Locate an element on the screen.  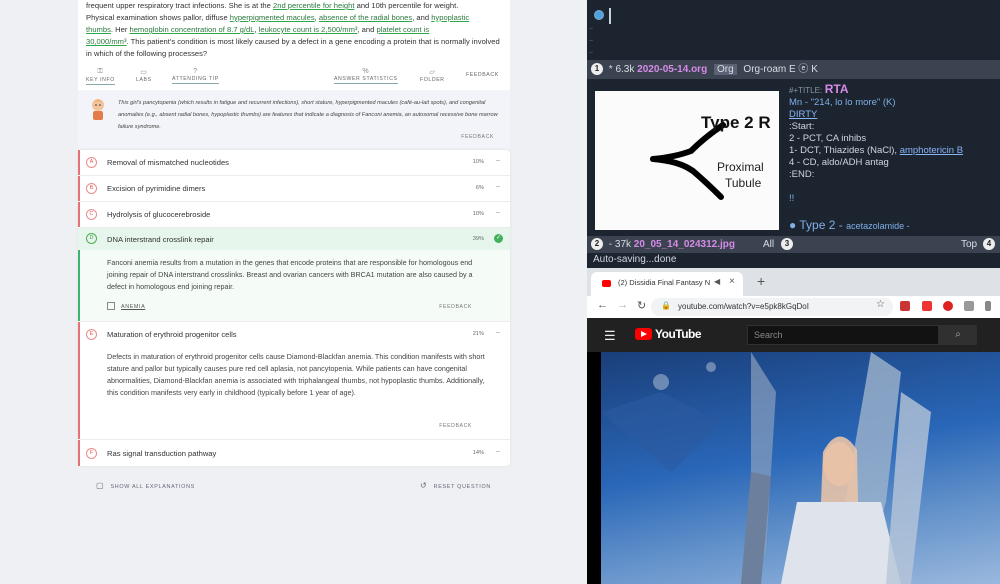
window-number: 3 is located at coordinates (787, 244).